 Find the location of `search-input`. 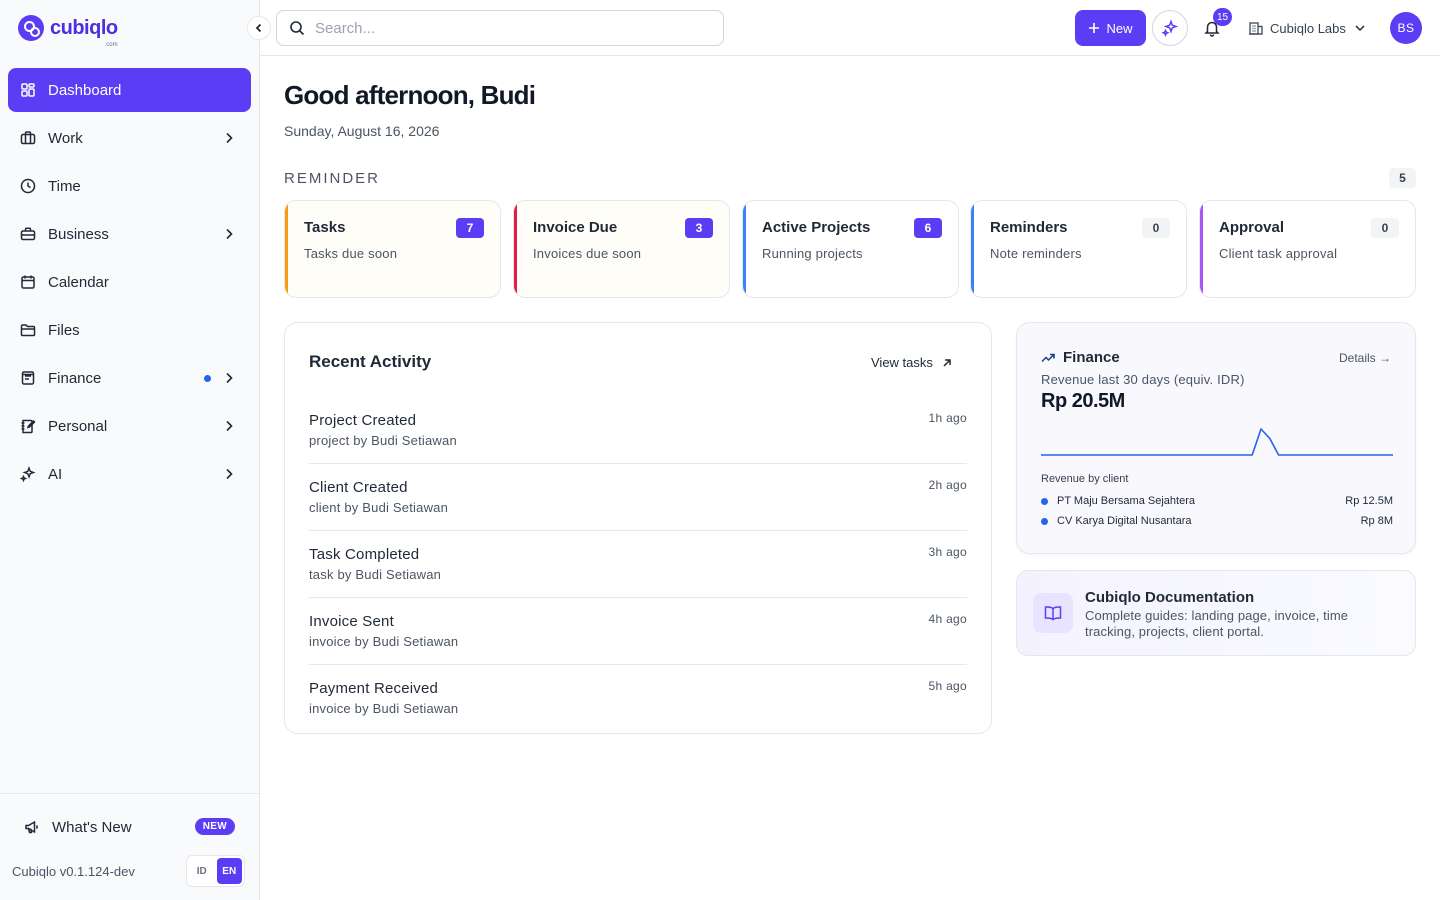

search-input is located at coordinates (505, 28).